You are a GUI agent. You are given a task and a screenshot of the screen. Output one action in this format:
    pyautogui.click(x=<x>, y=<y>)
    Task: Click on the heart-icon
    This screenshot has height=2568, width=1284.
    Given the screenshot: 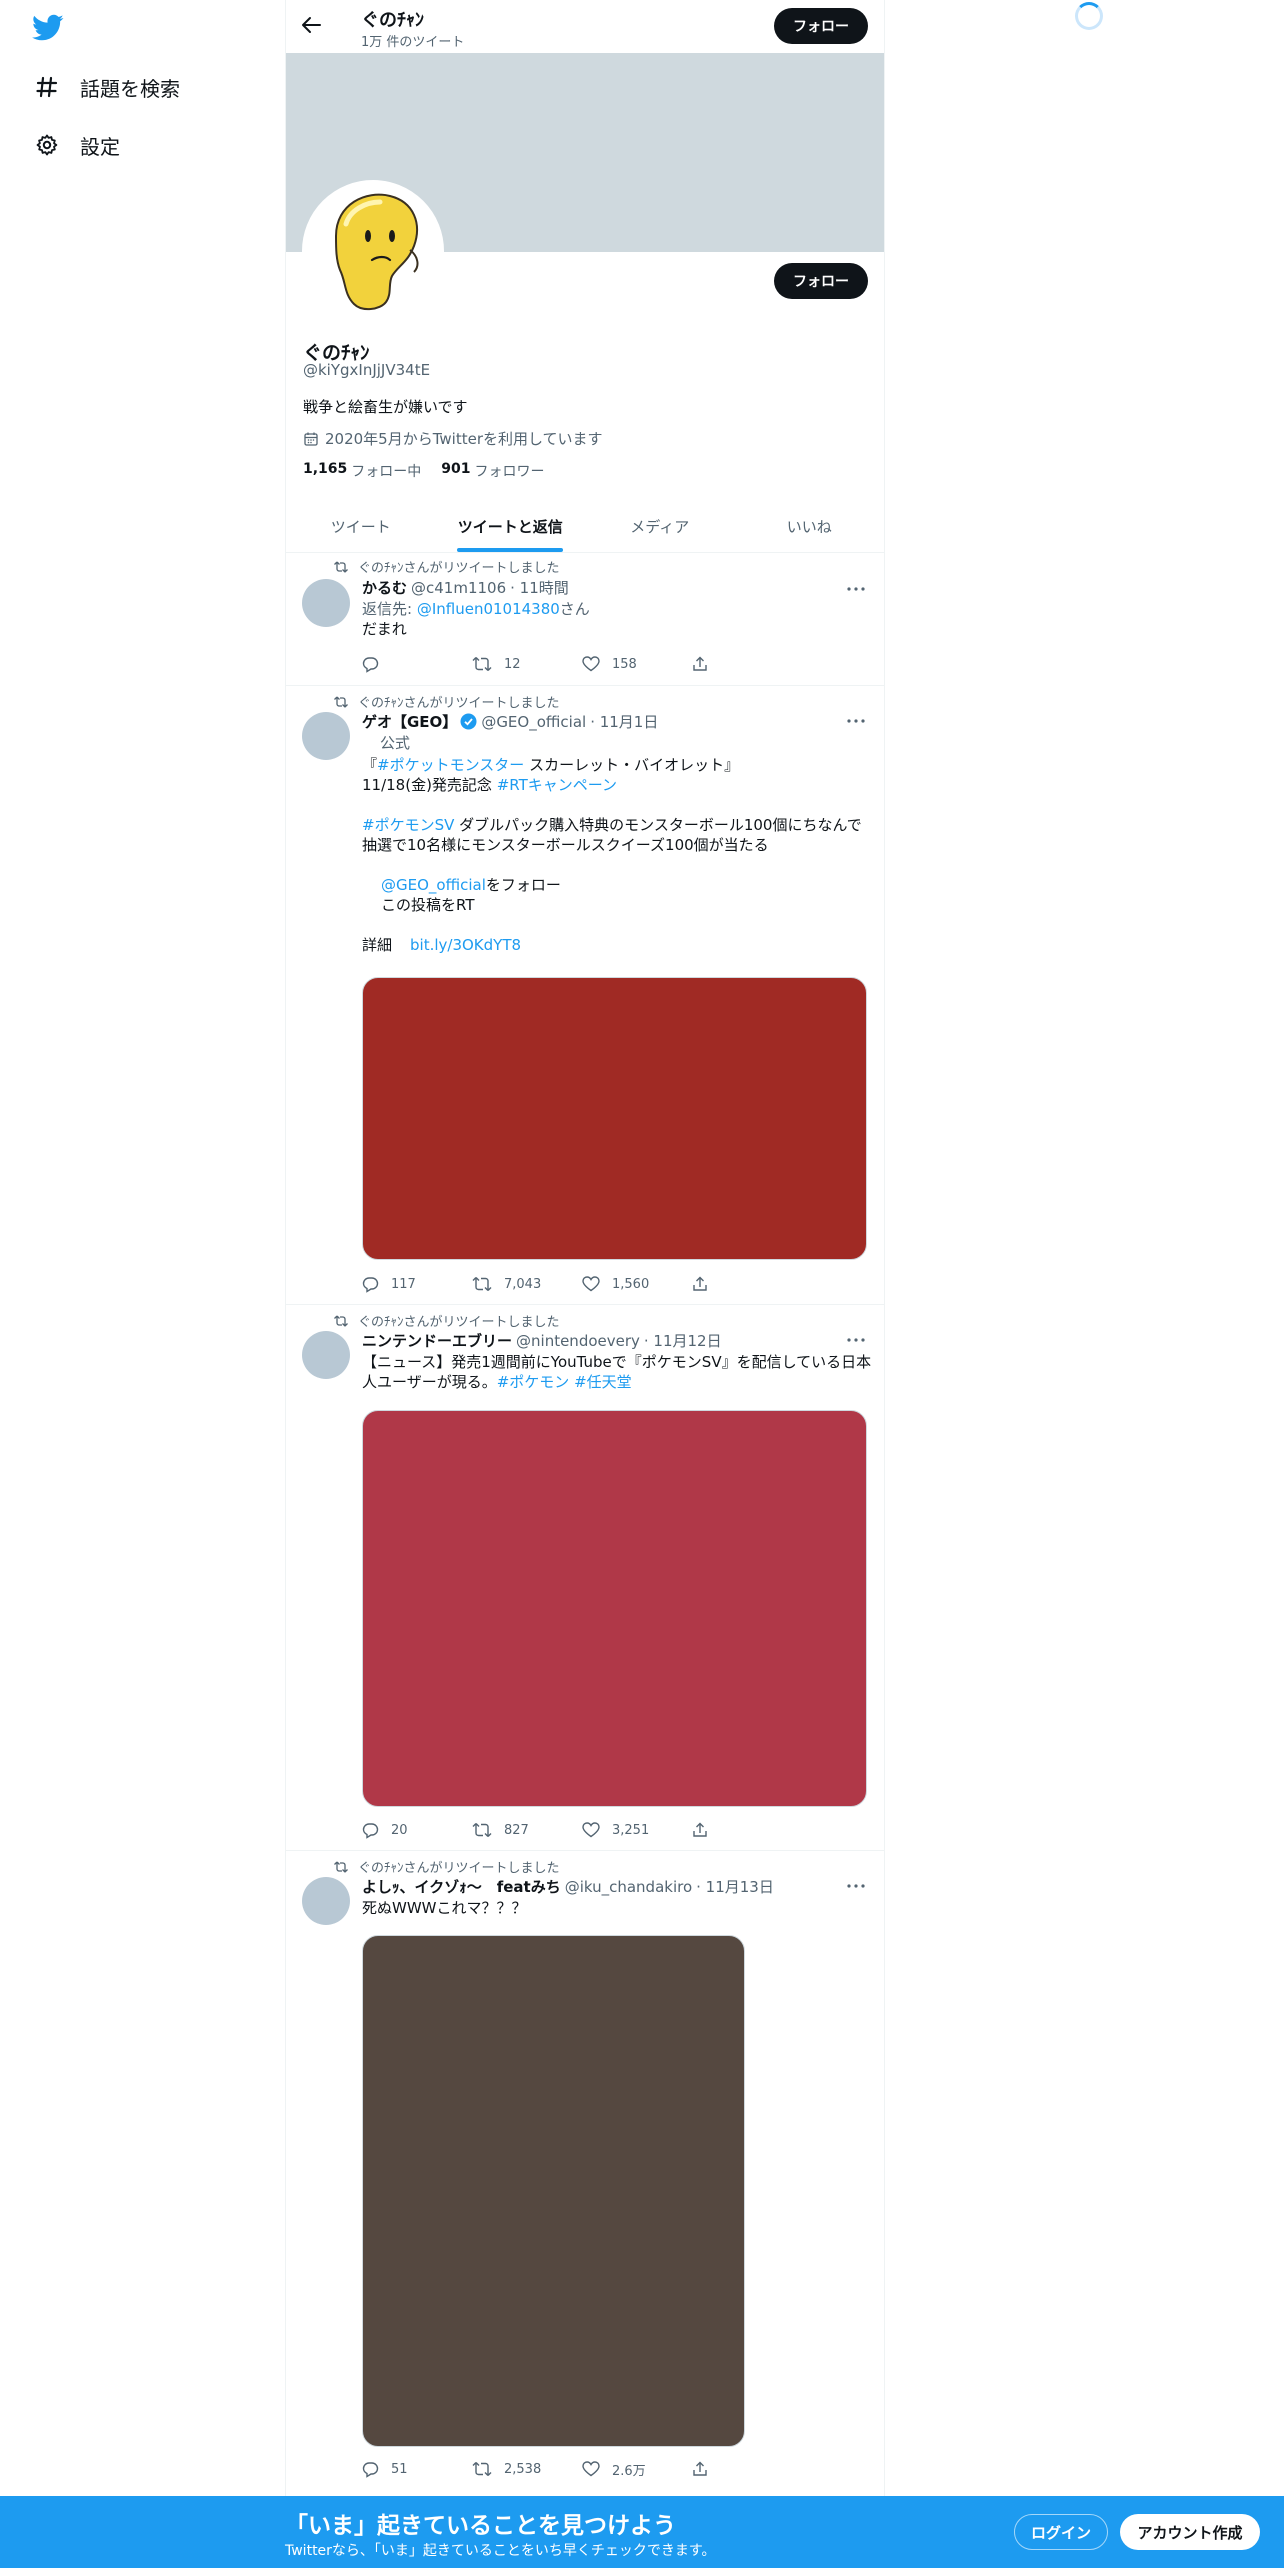 What is the action you would take?
    pyautogui.click(x=591, y=1830)
    